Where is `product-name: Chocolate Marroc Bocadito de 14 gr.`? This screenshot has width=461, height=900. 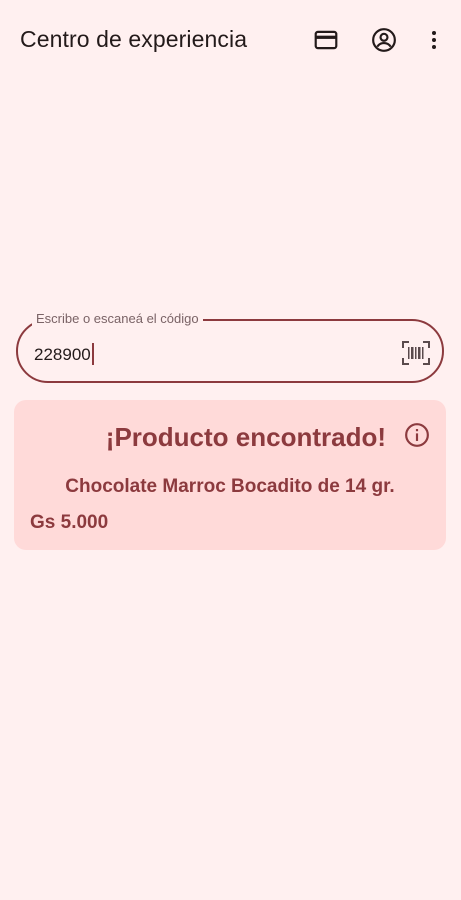
product-name: Chocolate Marroc Bocadito de 14 gr. is located at coordinates (230, 486).